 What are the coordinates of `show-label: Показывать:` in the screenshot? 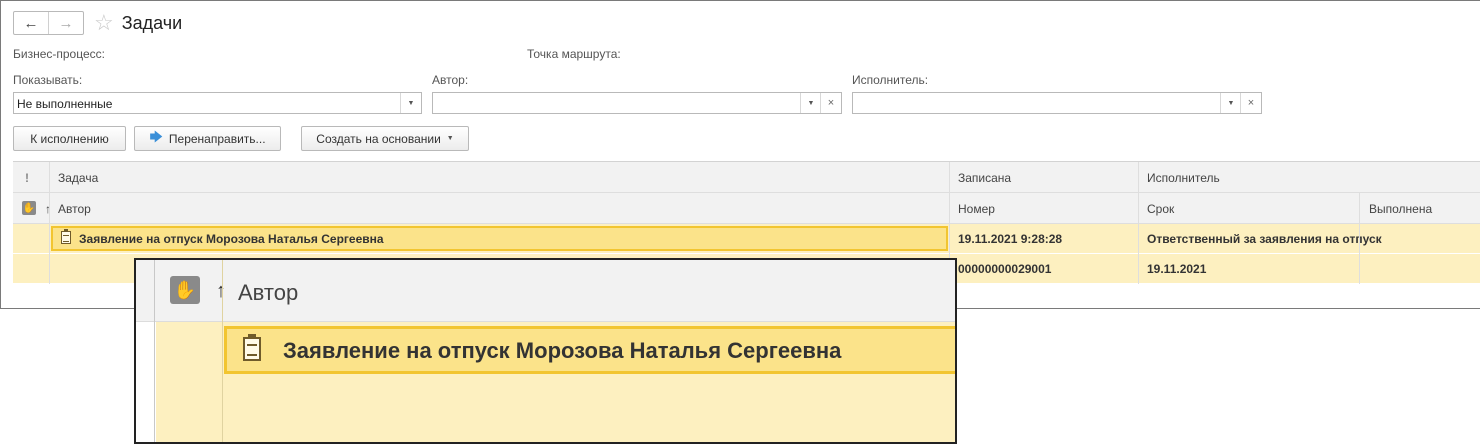 It's located at (48, 80).